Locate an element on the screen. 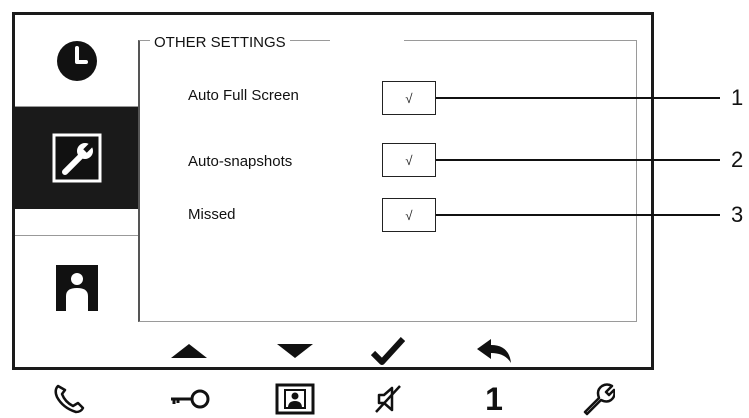 The image size is (749, 418). arrow-down-icon is located at coordinates (295, 351).